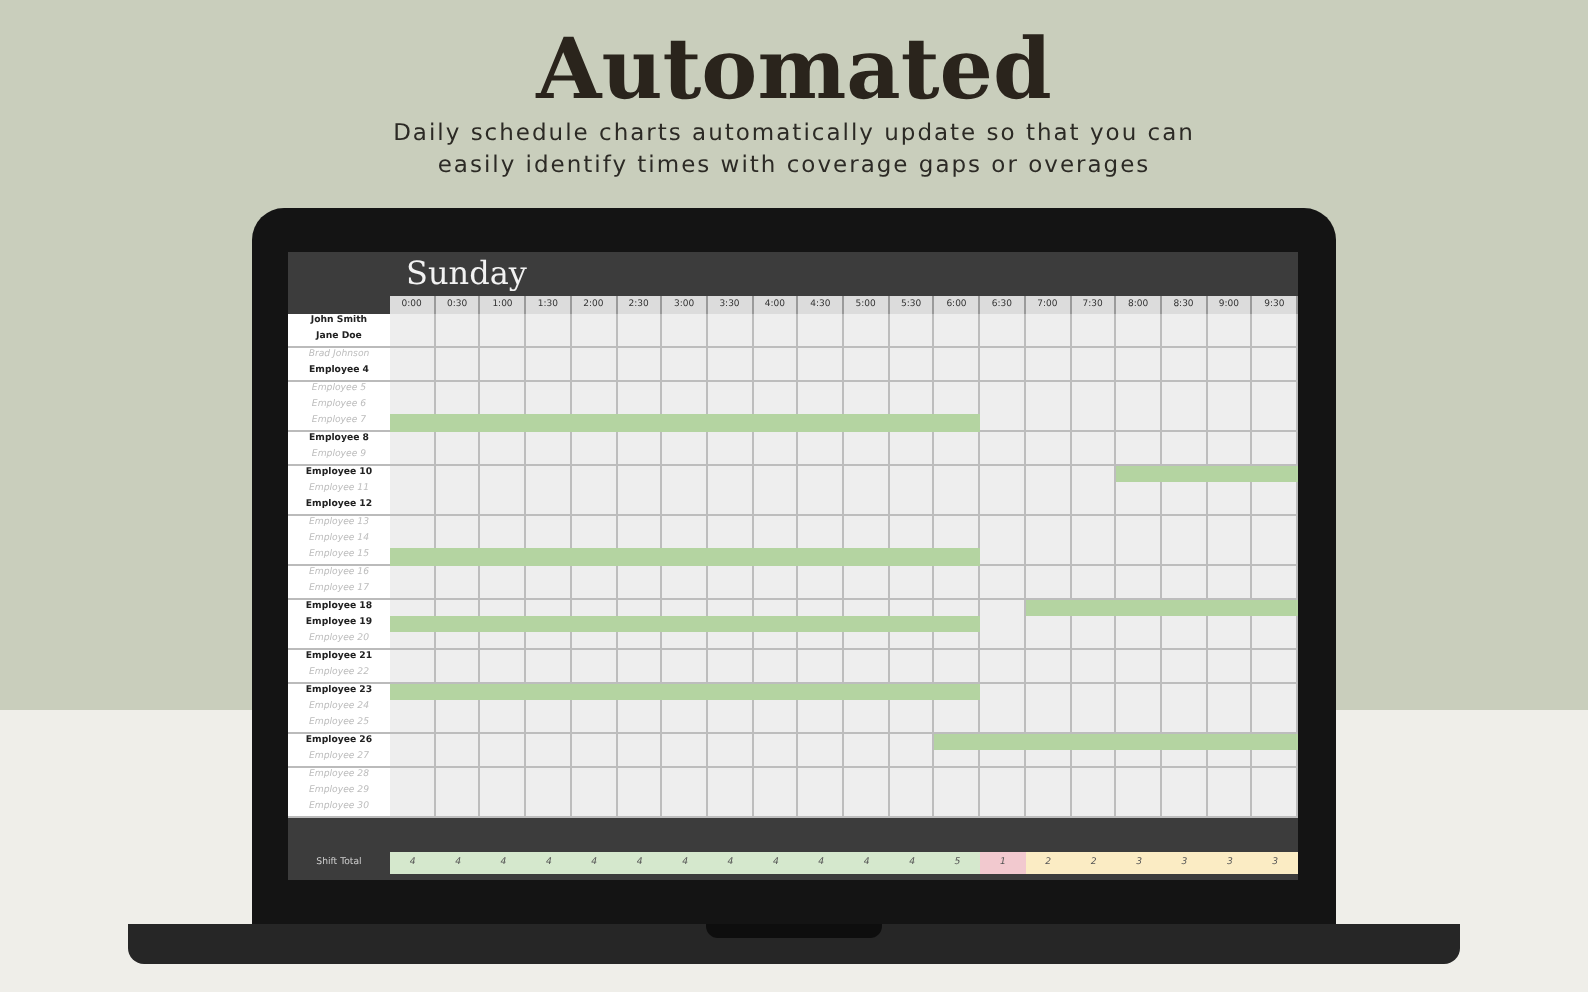 This screenshot has width=1588, height=992. What do you see at coordinates (466, 274) in the screenshot?
I see `day-title: Sunday` at bounding box center [466, 274].